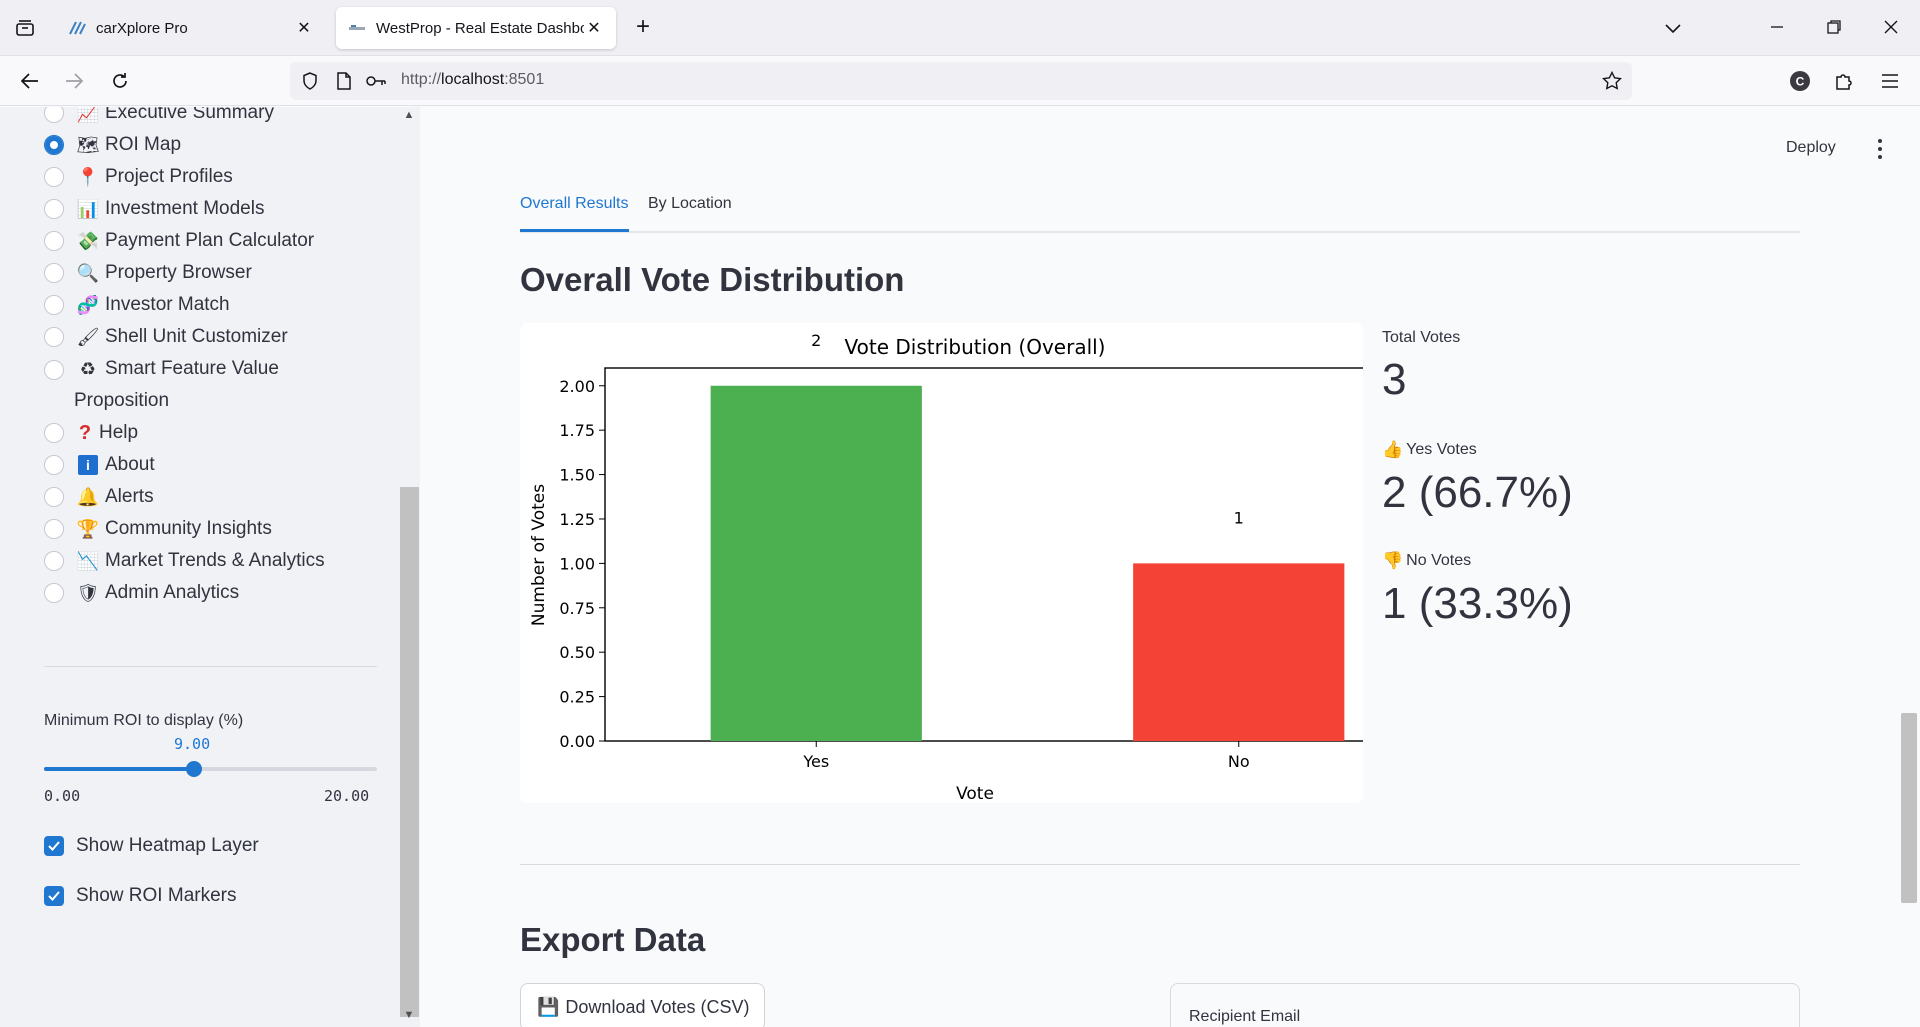 Image resolution: width=1920 pixels, height=1027 pixels. Describe the element at coordinates (148, 273) in the screenshot. I see `sidebar-item-property-browser: 🔍 Property Browser` at that location.